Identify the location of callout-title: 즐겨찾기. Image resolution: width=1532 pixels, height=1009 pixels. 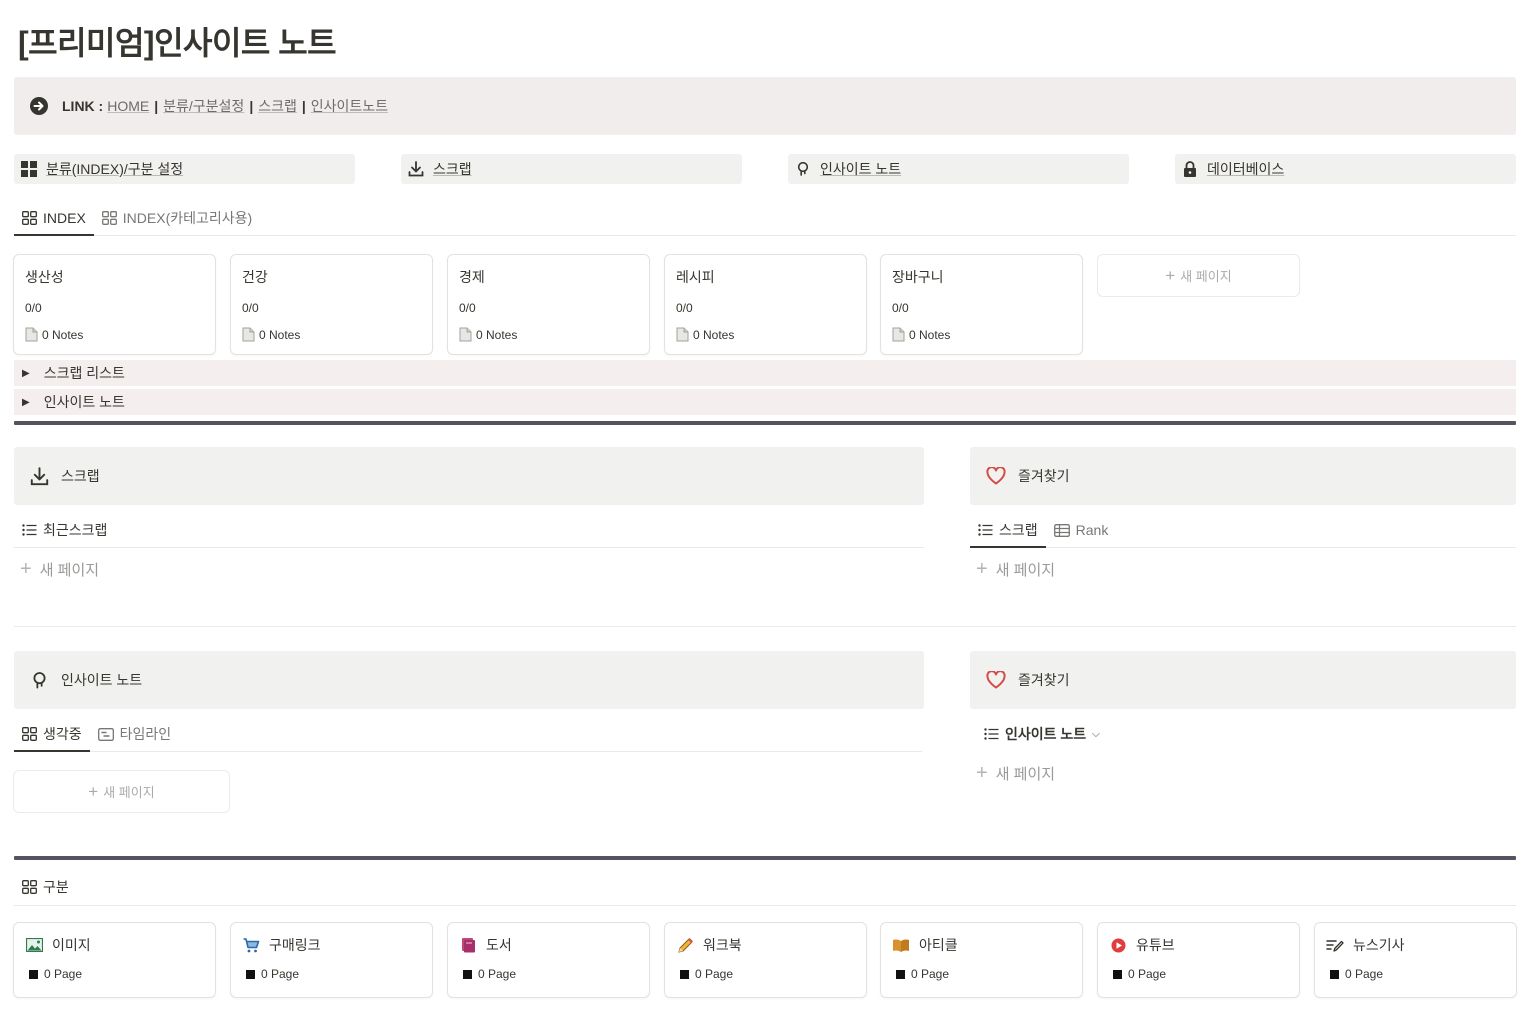
(1044, 476).